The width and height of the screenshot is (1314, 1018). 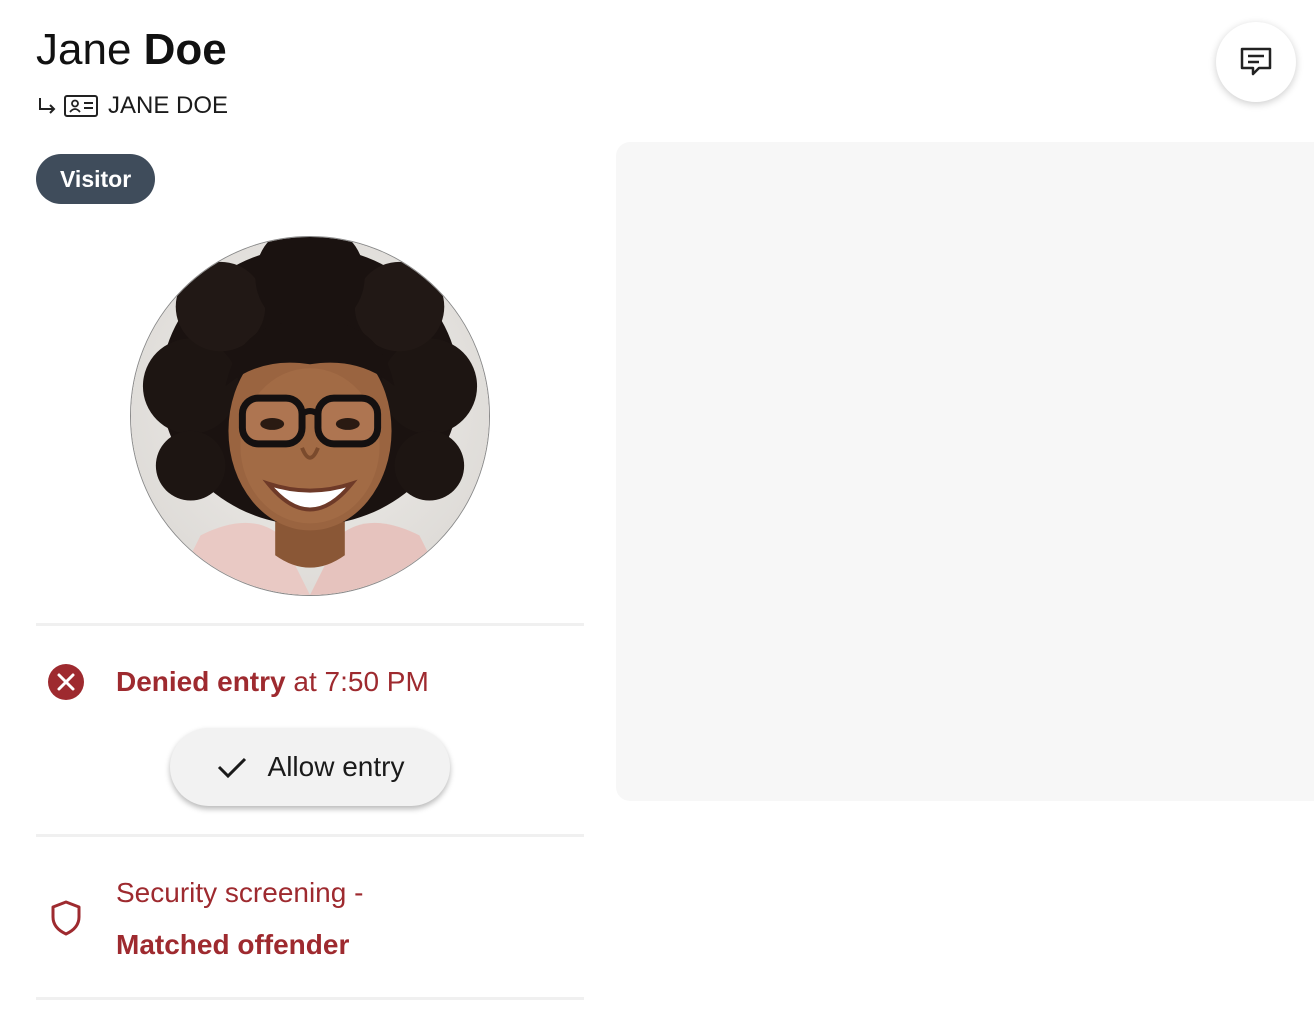 I want to click on first-name: Jane, so click(x=84, y=49).